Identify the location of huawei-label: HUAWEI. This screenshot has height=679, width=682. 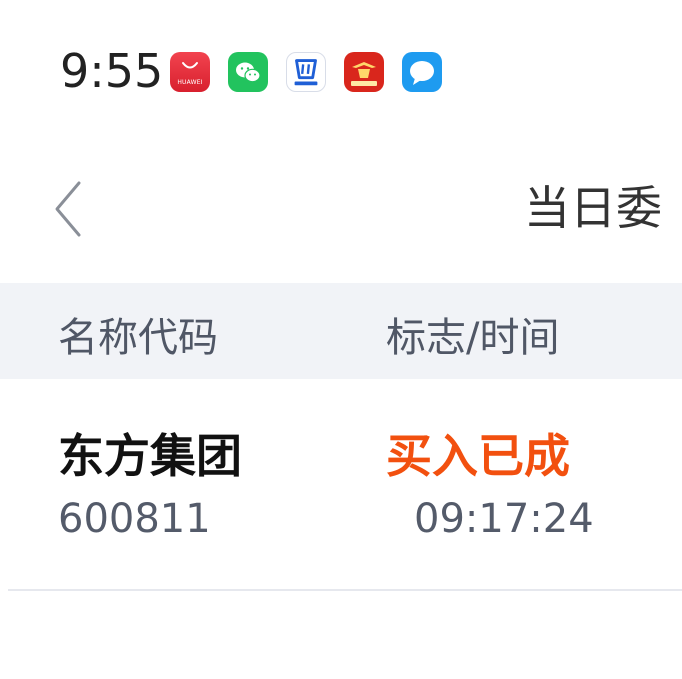
(190, 82).